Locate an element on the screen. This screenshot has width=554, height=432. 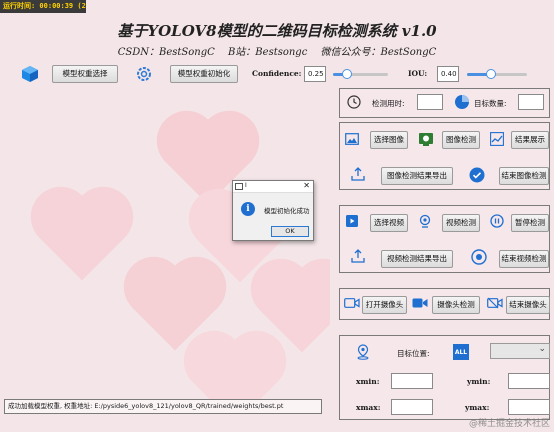
select-image-button: 选择图像 is located at coordinates (389, 140).